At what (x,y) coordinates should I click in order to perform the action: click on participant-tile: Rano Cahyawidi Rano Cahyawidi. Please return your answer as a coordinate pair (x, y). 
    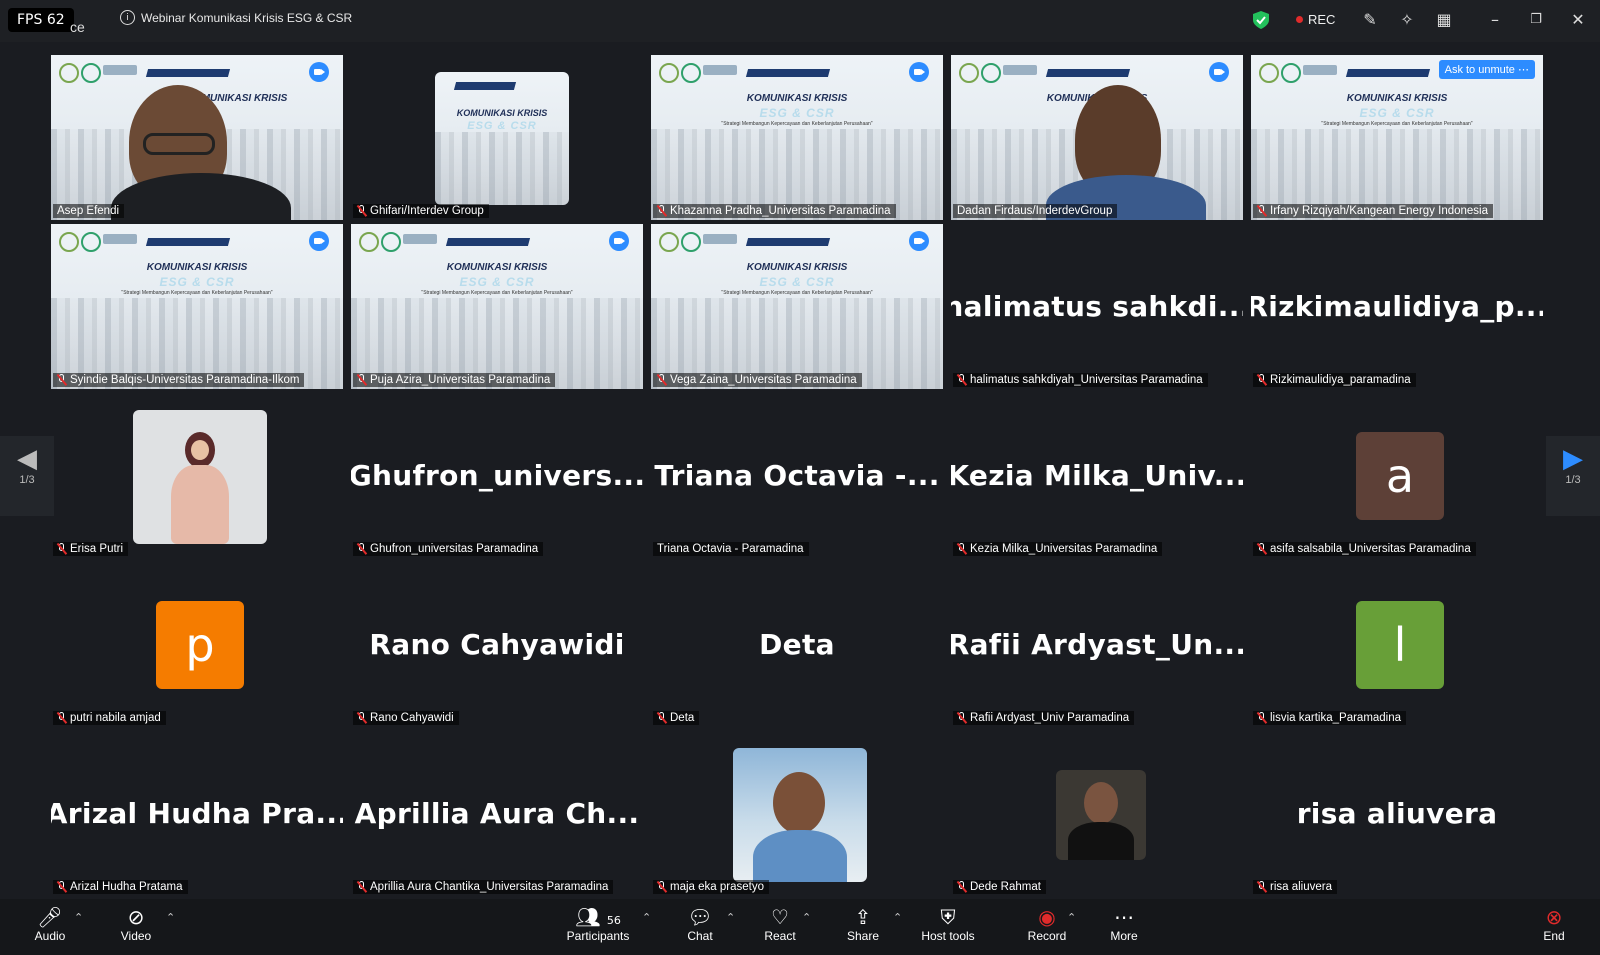
    Looking at the image, I should click on (497, 644).